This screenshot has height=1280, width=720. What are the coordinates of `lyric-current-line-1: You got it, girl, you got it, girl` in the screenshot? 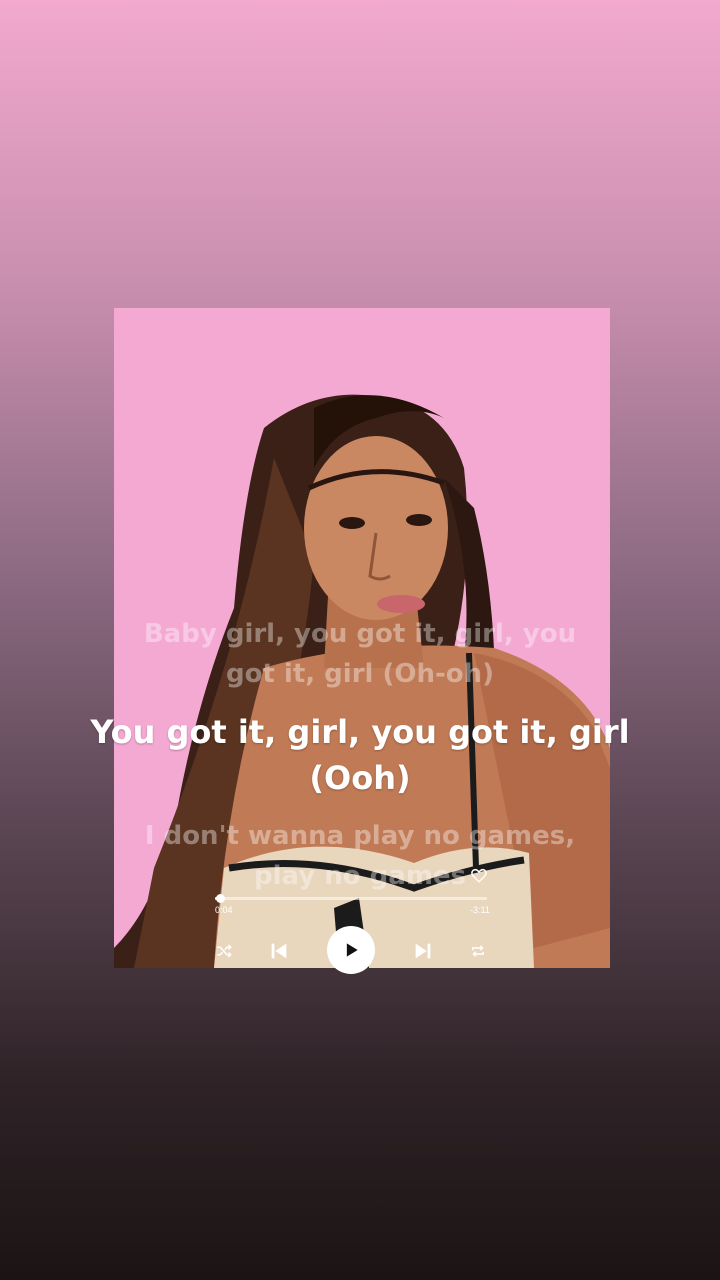 It's located at (360, 732).